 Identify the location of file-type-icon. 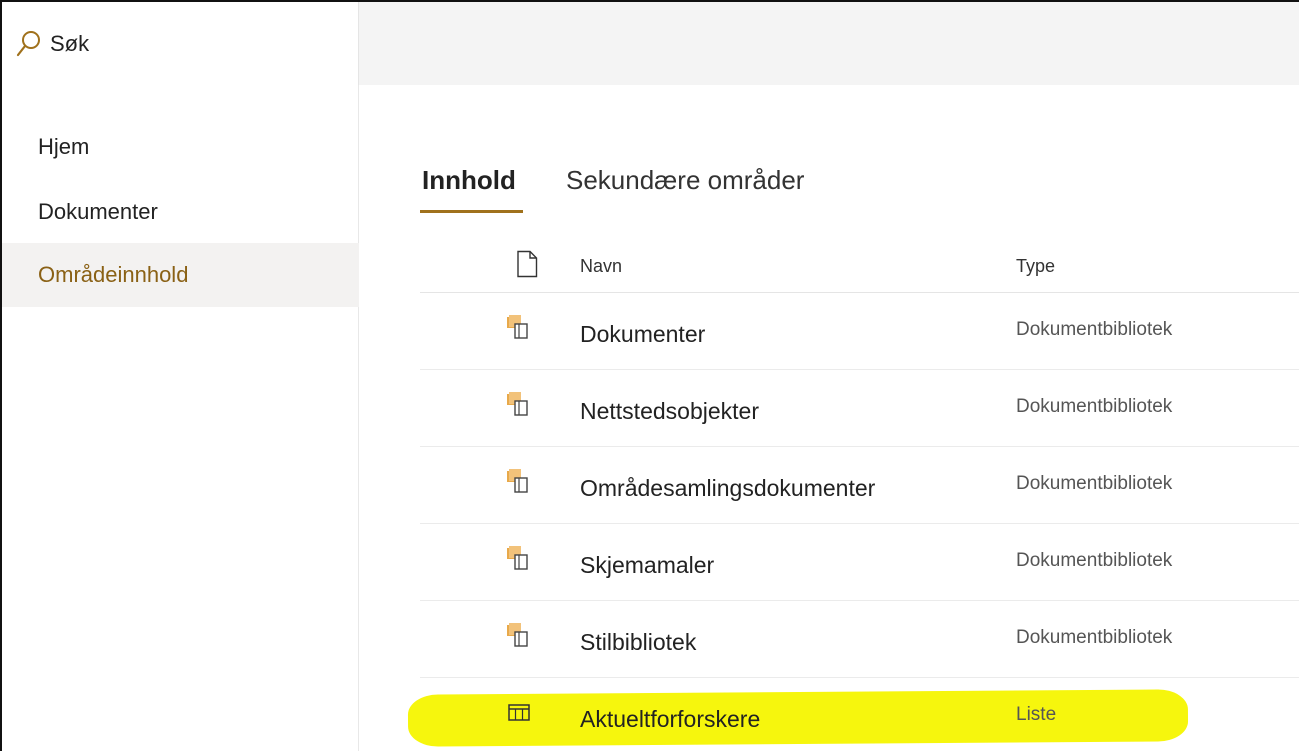
(527, 264).